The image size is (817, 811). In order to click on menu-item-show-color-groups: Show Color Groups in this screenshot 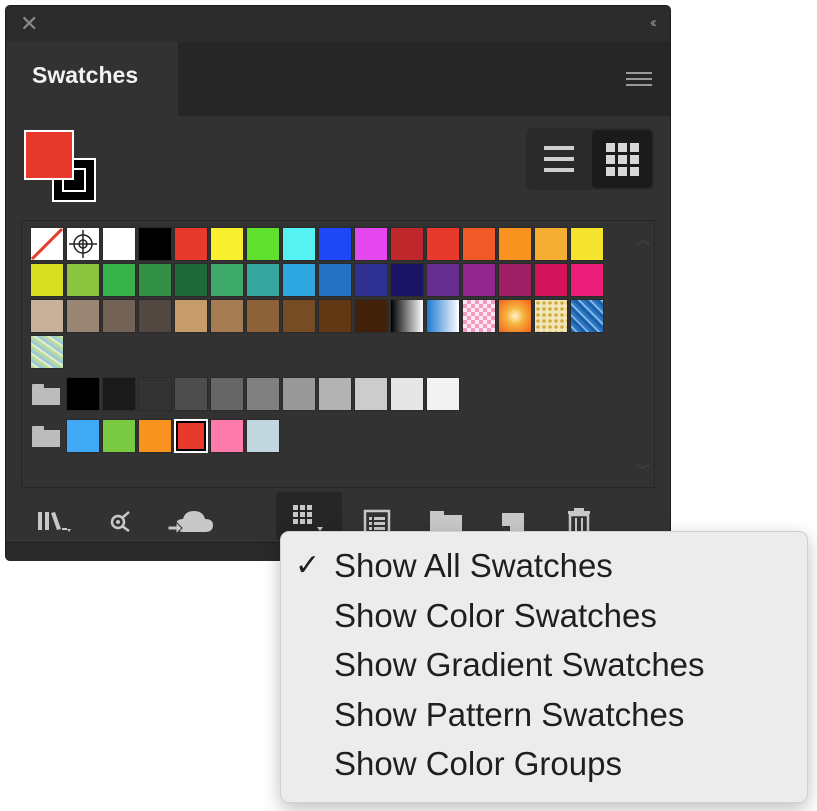, I will do `click(544, 764)`.